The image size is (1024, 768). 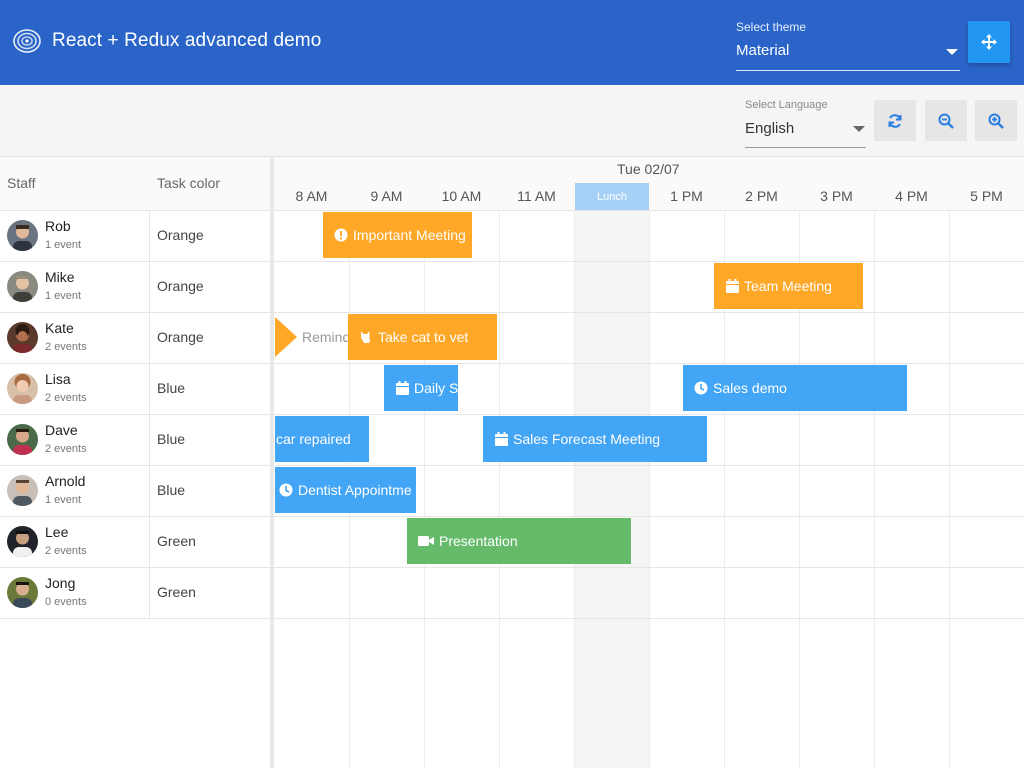 What do you see at coordinates (595, 439) in the screenshot?
I see `event-sales-forecast-meeting: Sales Forecast Meeting` at bounding box center [595, 439].